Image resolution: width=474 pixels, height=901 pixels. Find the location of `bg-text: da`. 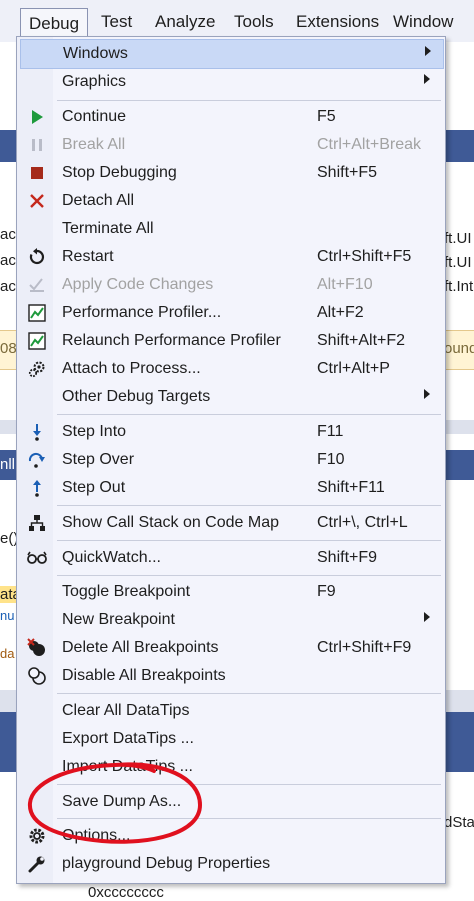

bg-text: da is located at coordinates (7, 653).